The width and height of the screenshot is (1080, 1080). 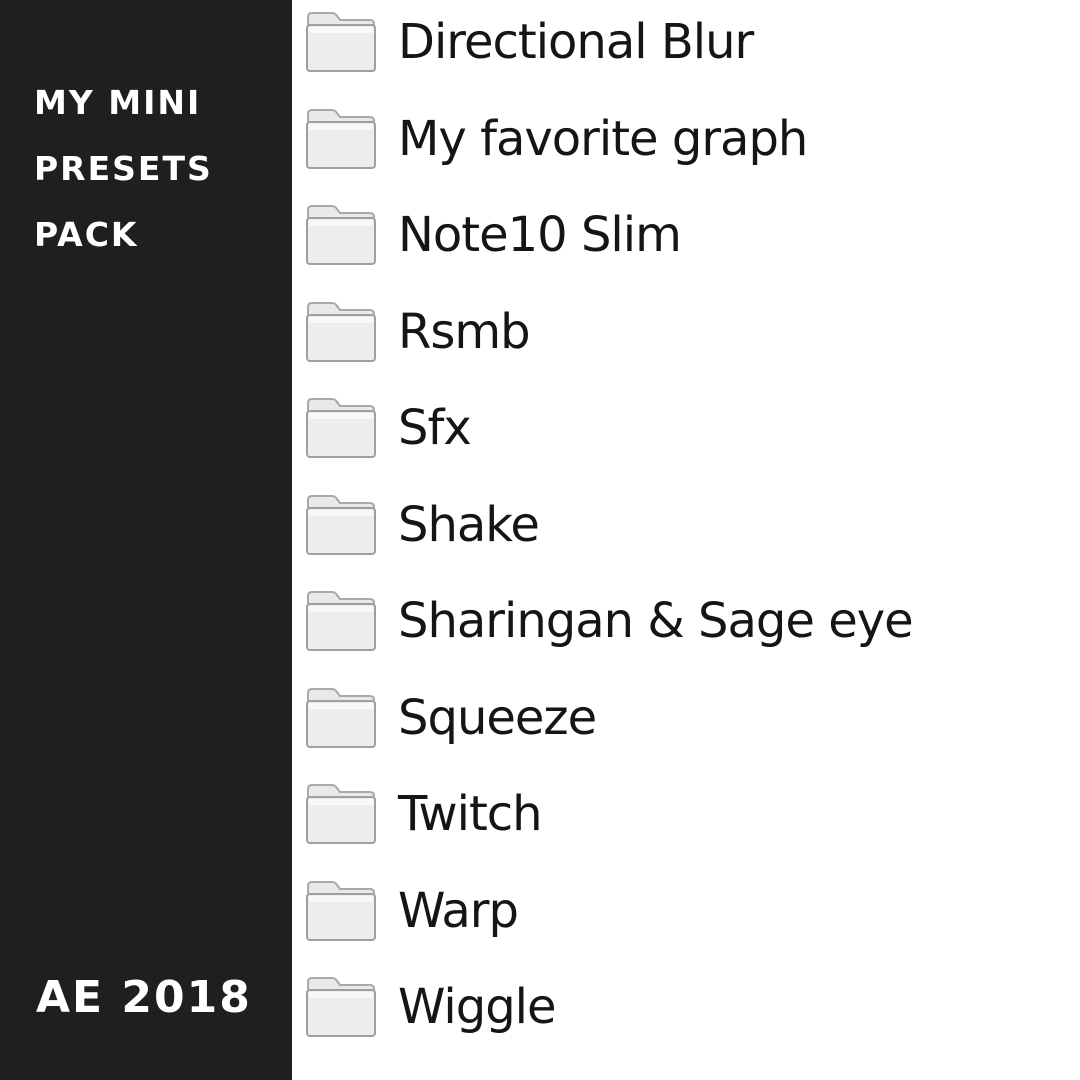 I want to click on pack-title-line: PRESETS, so click(x=123, y=168).